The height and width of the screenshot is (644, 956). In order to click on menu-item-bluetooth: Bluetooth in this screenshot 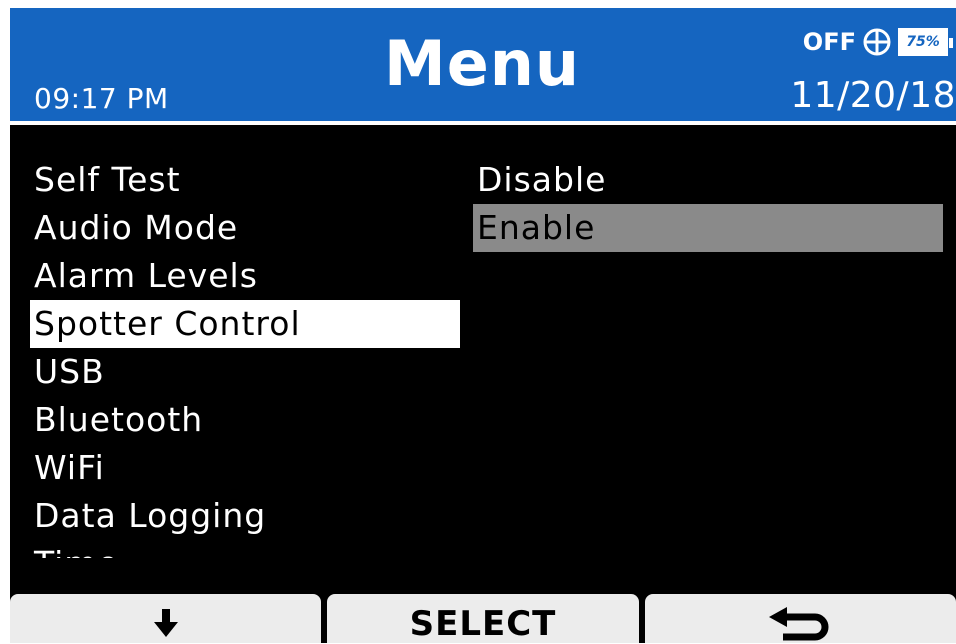, I will do `click(245, 420)`.